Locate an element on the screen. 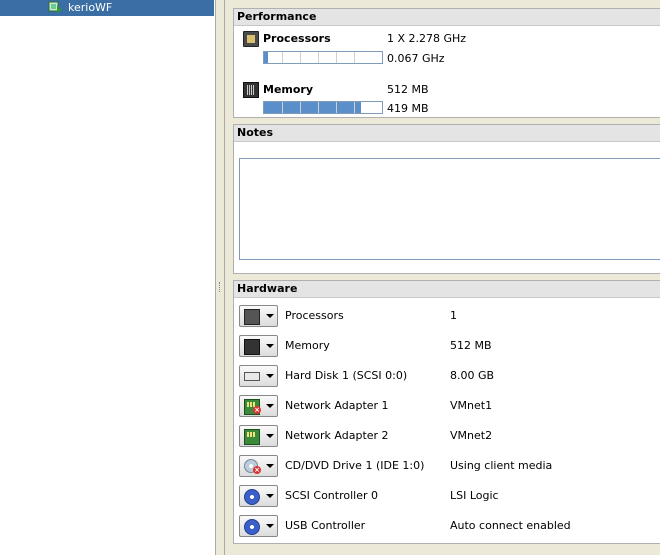  hardware-row: × Network Adapter 1 VMnet1 is located at coordinates (449, 406).